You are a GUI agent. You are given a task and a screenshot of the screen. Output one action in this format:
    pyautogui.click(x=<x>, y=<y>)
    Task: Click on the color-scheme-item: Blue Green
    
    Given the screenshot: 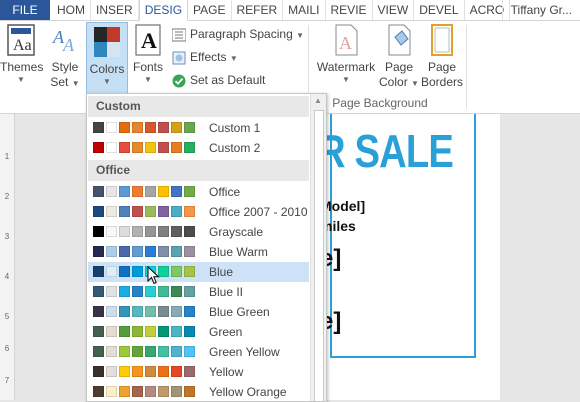 What is the action you would take?
    pyautogui.click(x=198, y=312)
    